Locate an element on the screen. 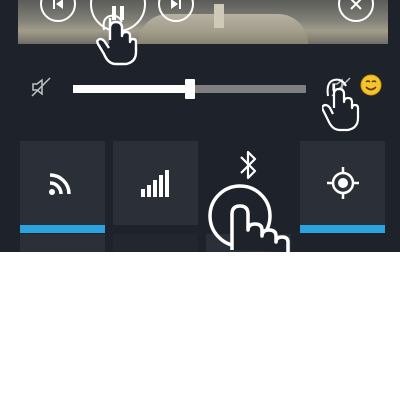 This screenshot has width=400, height=400. tap-hand-icon-large is located at coordinates (249, 218).